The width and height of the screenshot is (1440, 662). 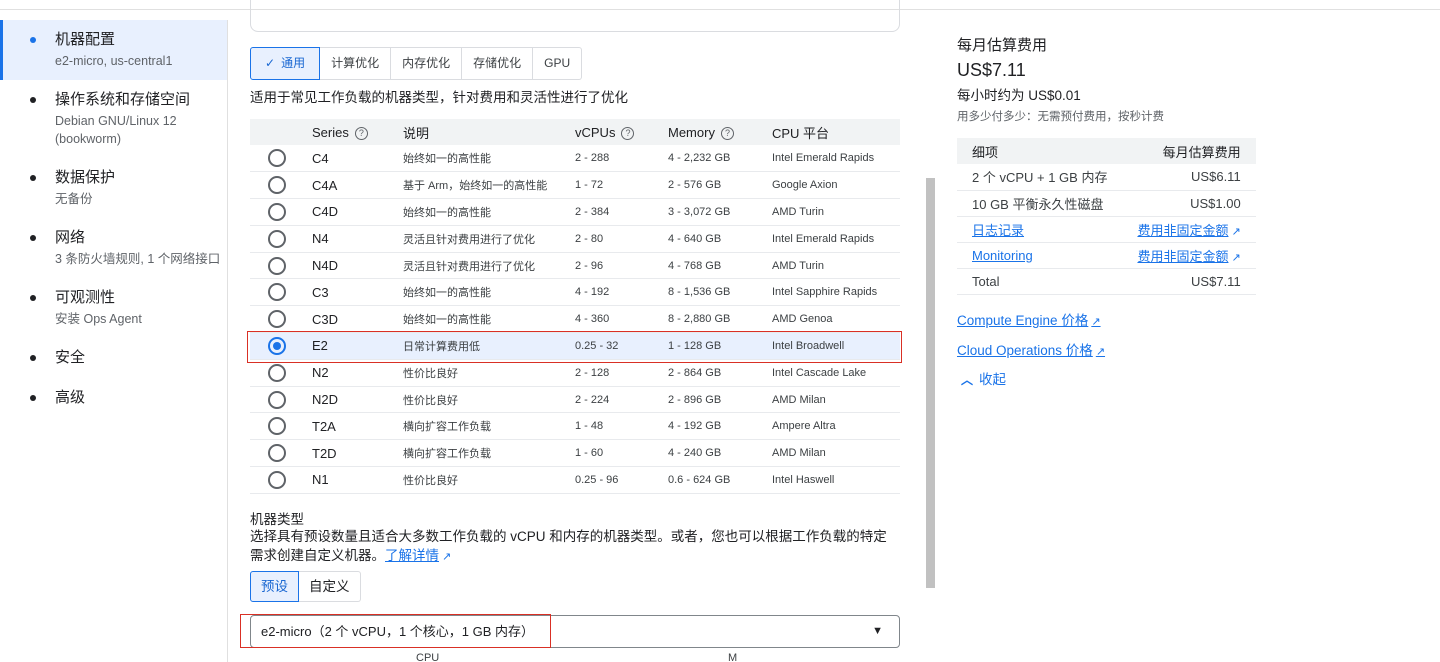 What do you see at coordinates (930, 383) in the screenshot?
I see `scrollbar-thumb` at bounding box center [930, 383].